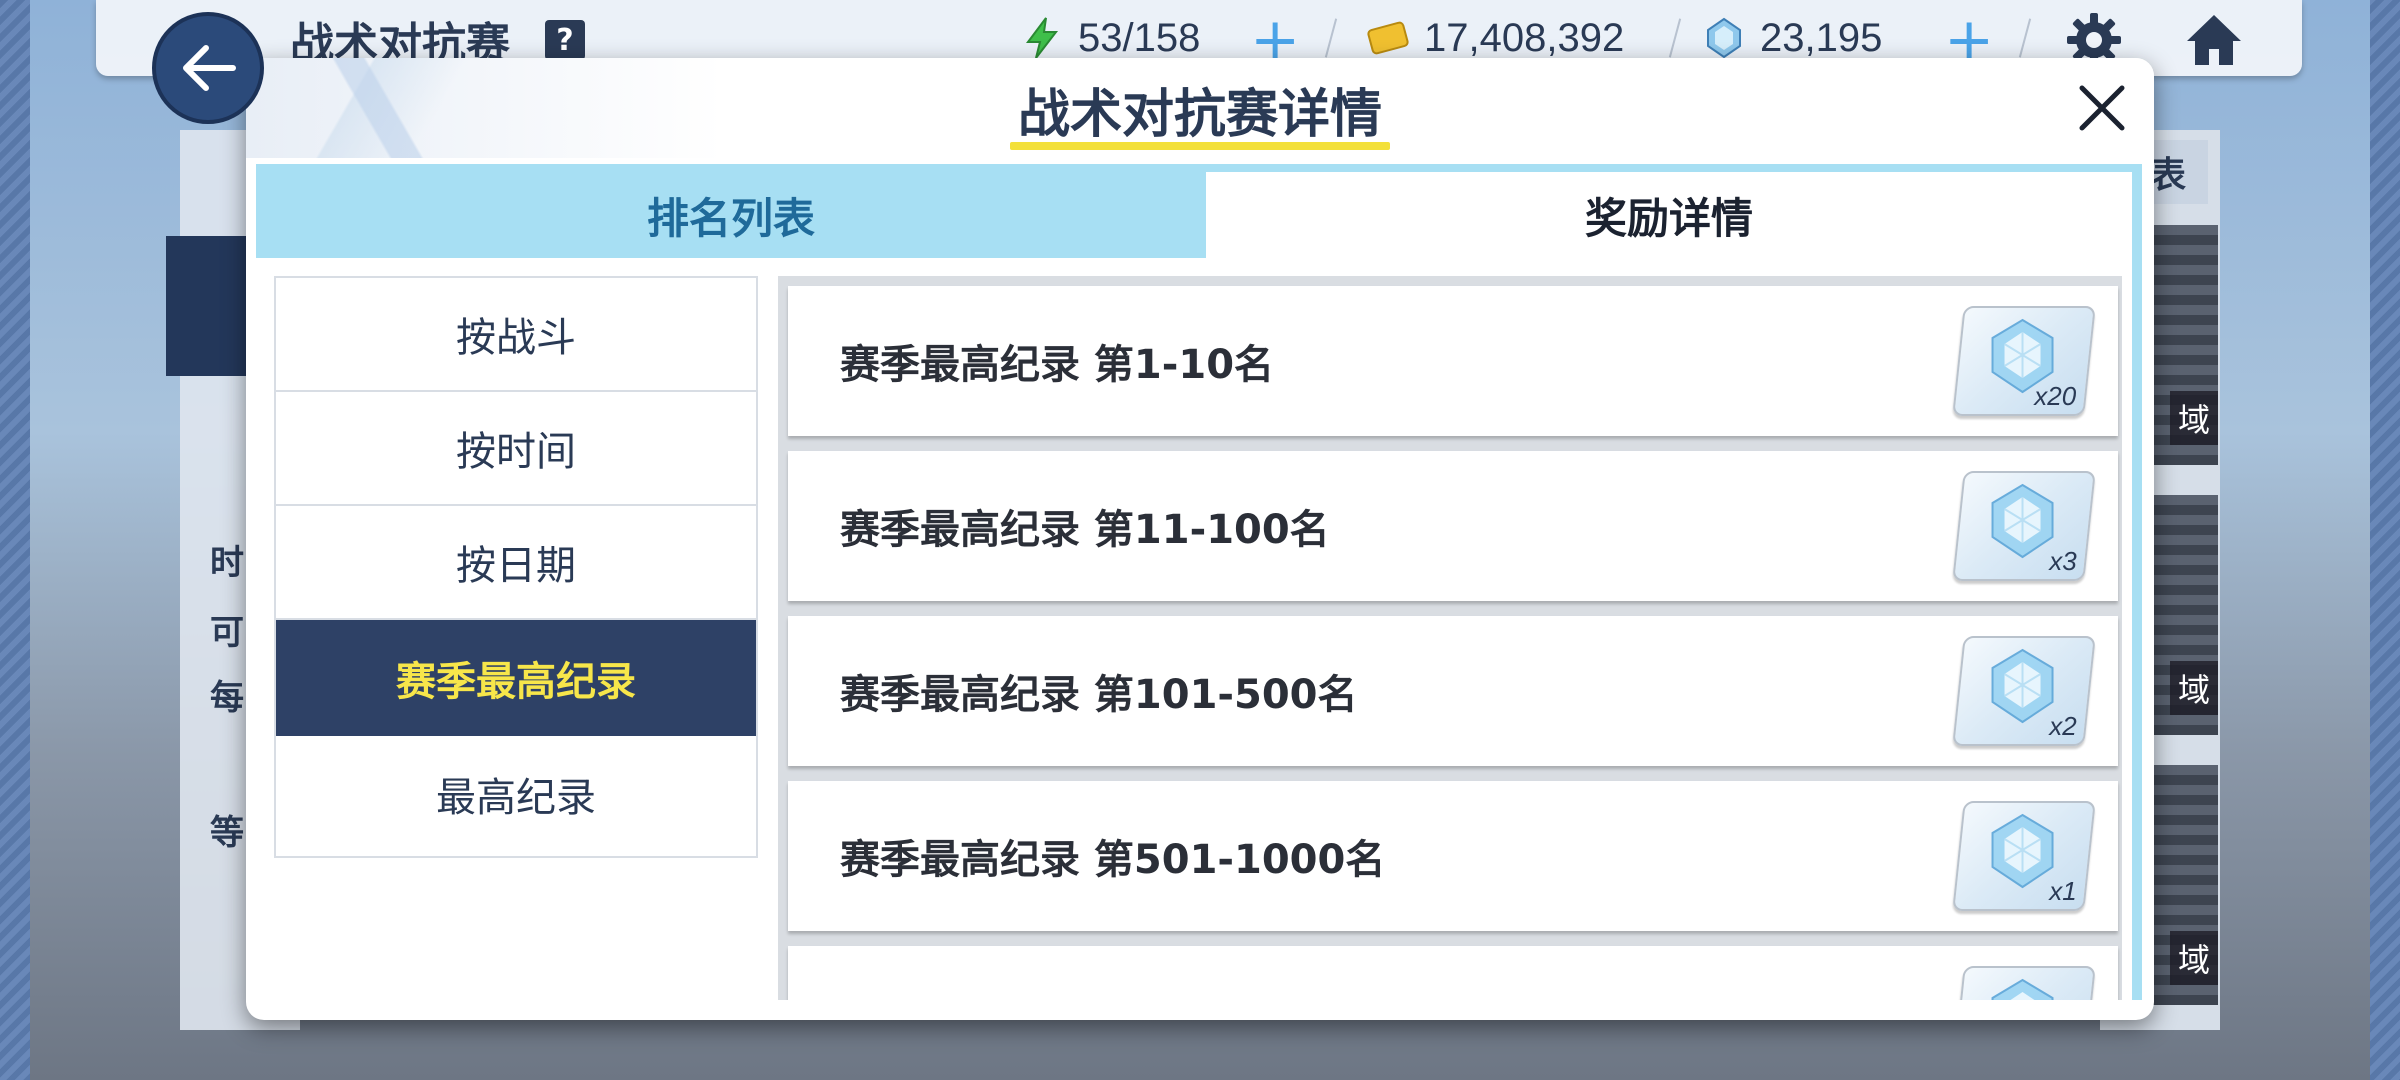  Describe the element at coordinates (1199, 115) in the screenshot. I see `modal-title: 战术对抗赛详情` at that location.